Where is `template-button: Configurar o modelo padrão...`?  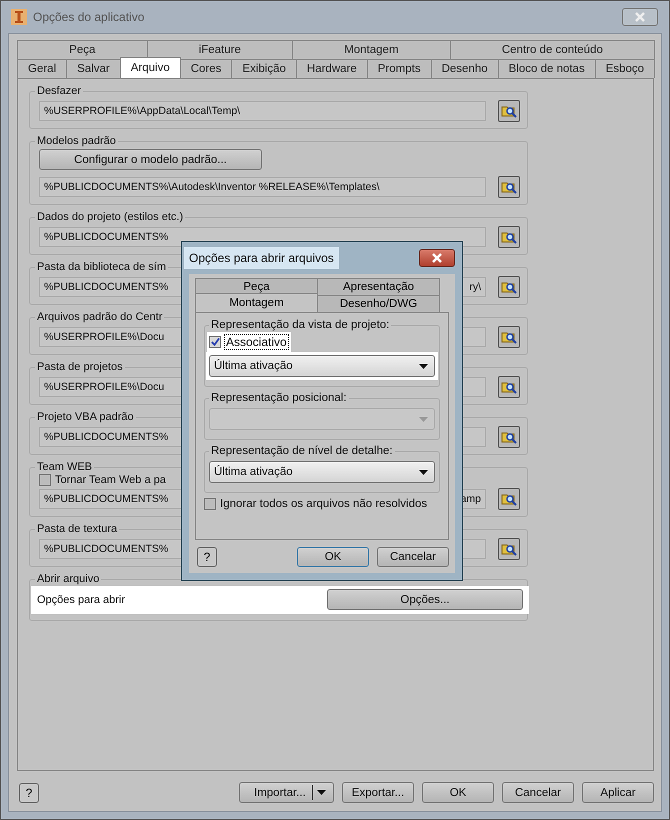
template-button: Configurar o modelo padrão... is located at coordinates (150, 159).